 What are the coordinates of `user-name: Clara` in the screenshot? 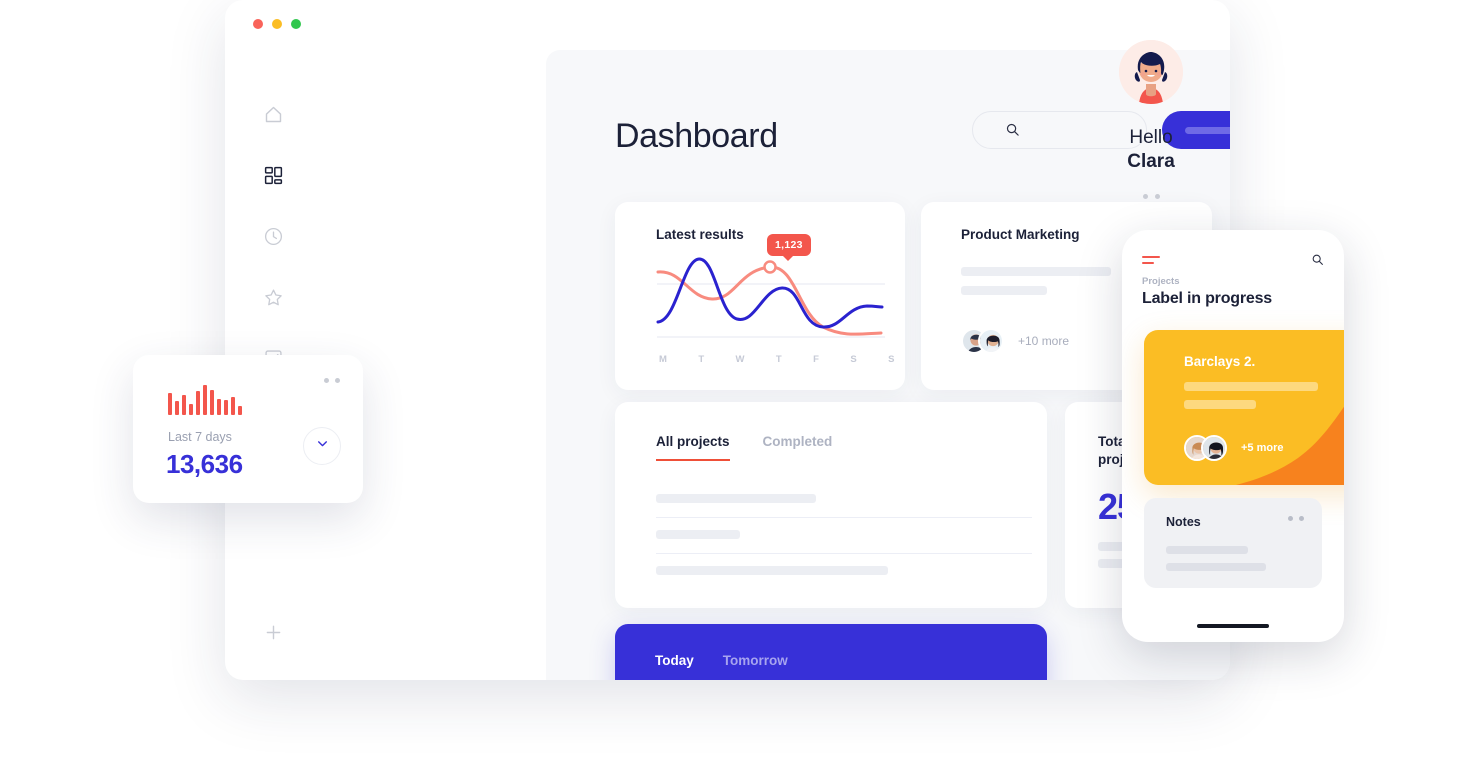 It's located at (1151, 161).